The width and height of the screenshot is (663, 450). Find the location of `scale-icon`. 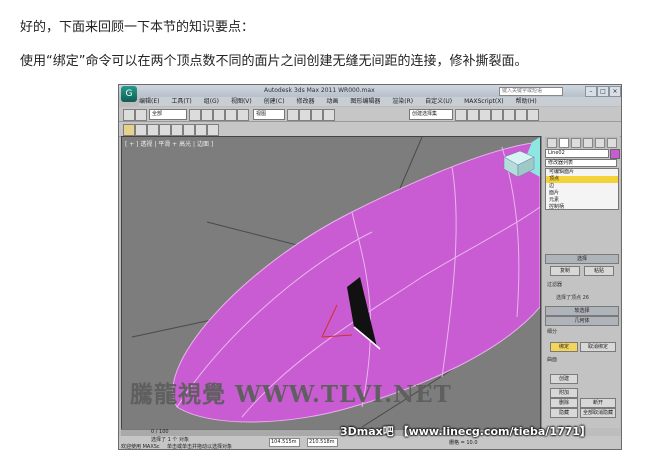

scale-icon is located at coordinates (243, 115).